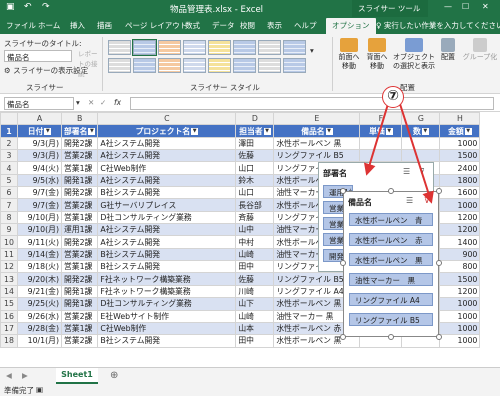  I want to click on sheet-tab-bar: ◀ ▶ Sheet1 ⊕, so click(250, 375).